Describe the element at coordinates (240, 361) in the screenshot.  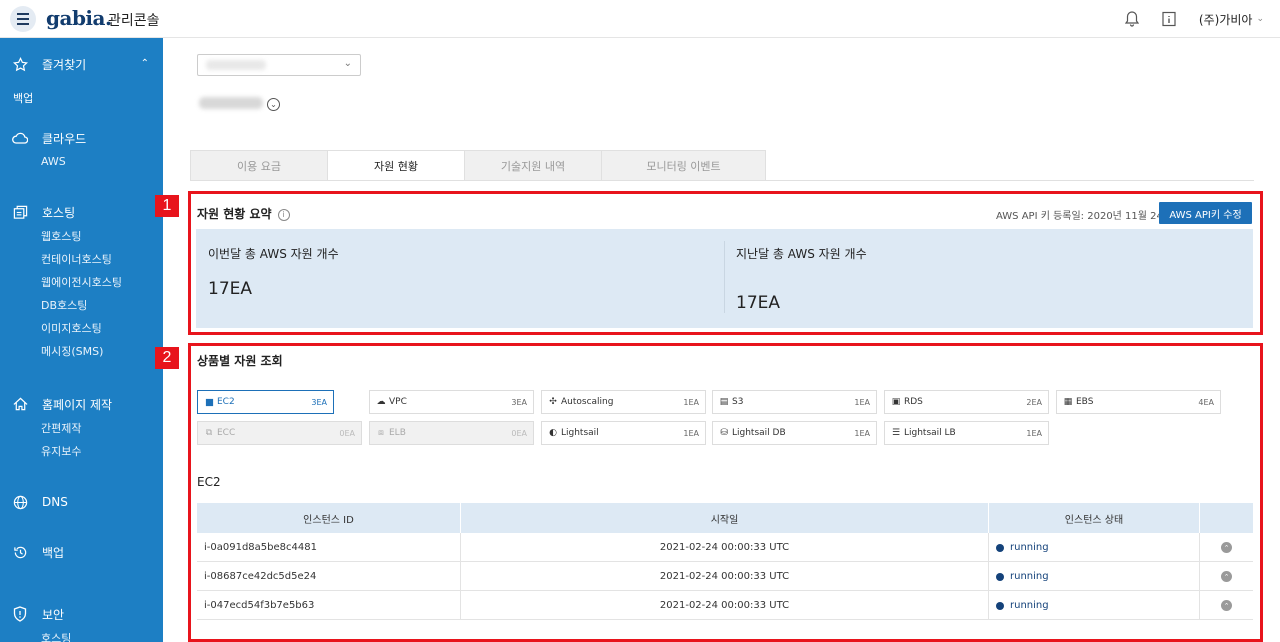
I see `products-title: 상품별 자원 조회` at that location.